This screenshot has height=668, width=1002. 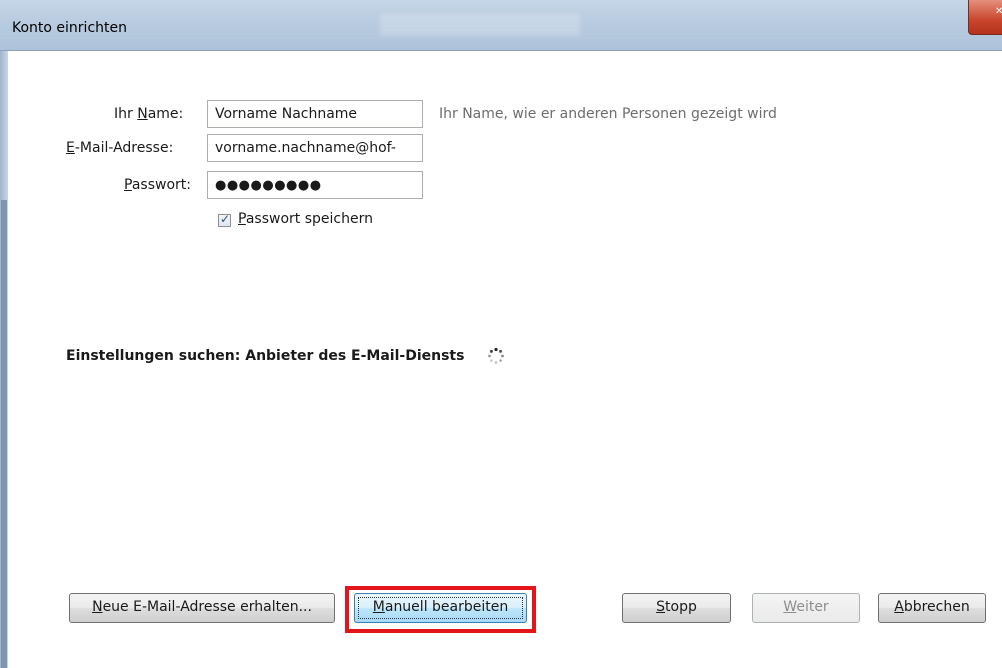 What do you see at coordinates (496, 355) in the screenshot?
I see `loading-spinner-icon` at bounding box center [496, 355].